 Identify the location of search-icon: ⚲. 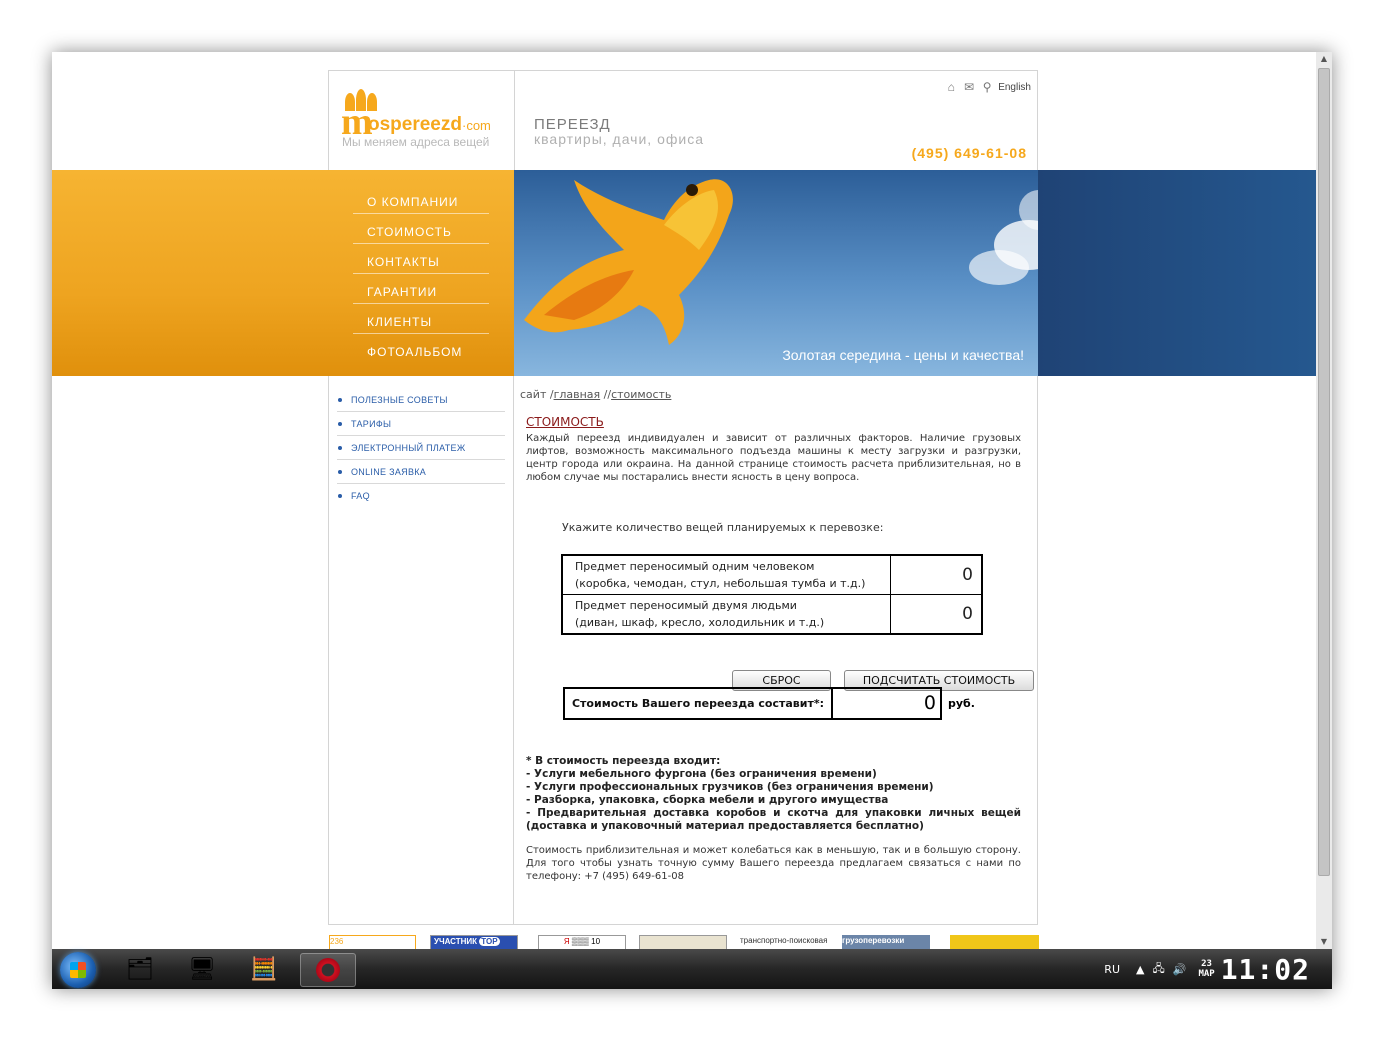
(987, 87).